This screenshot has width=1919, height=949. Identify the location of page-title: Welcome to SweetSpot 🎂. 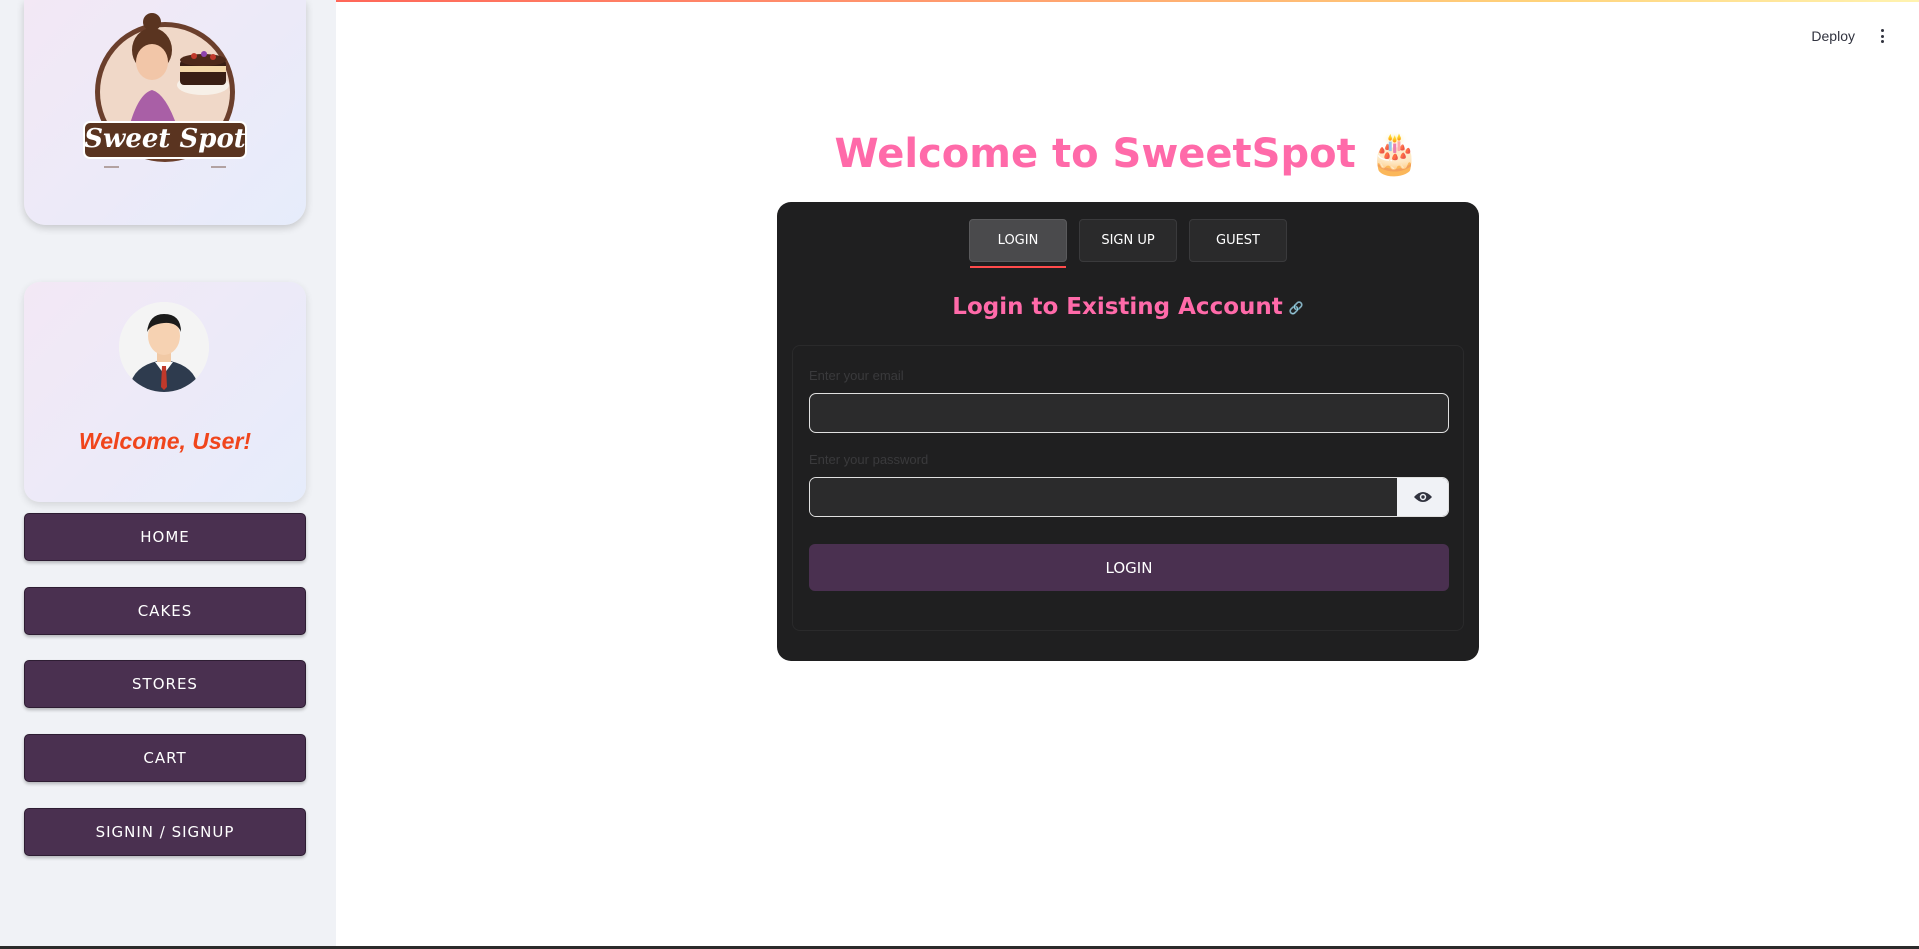
(1127, 154).